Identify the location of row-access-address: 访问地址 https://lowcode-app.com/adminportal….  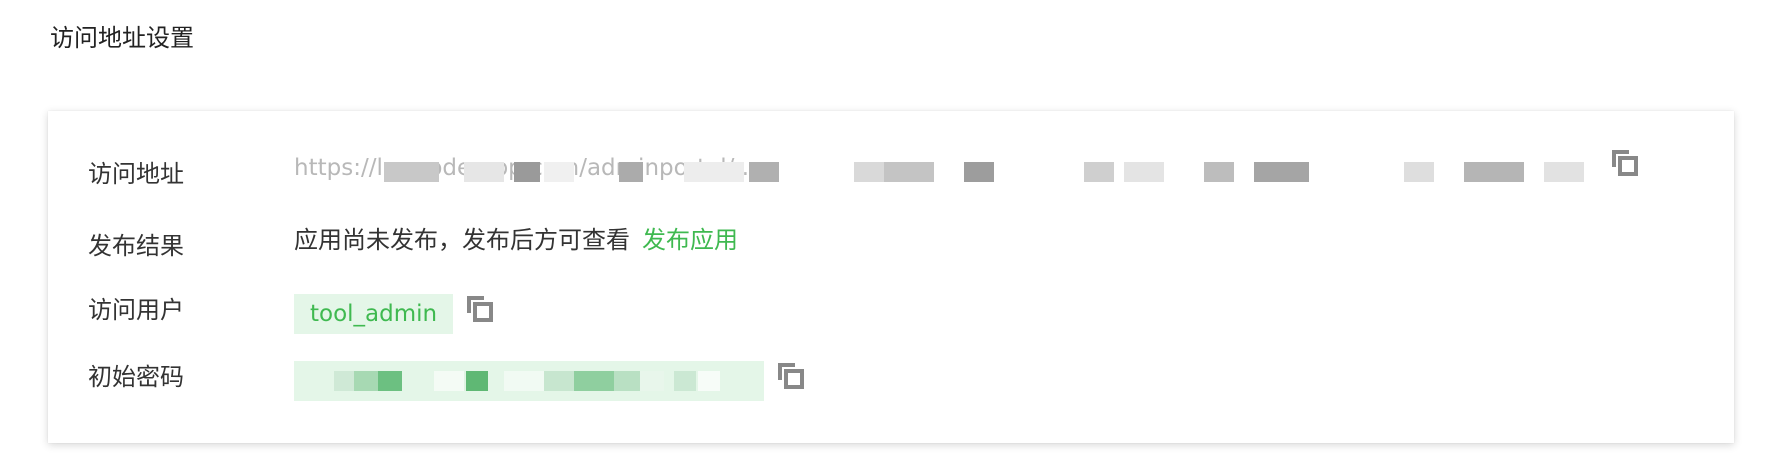
(891, 173).